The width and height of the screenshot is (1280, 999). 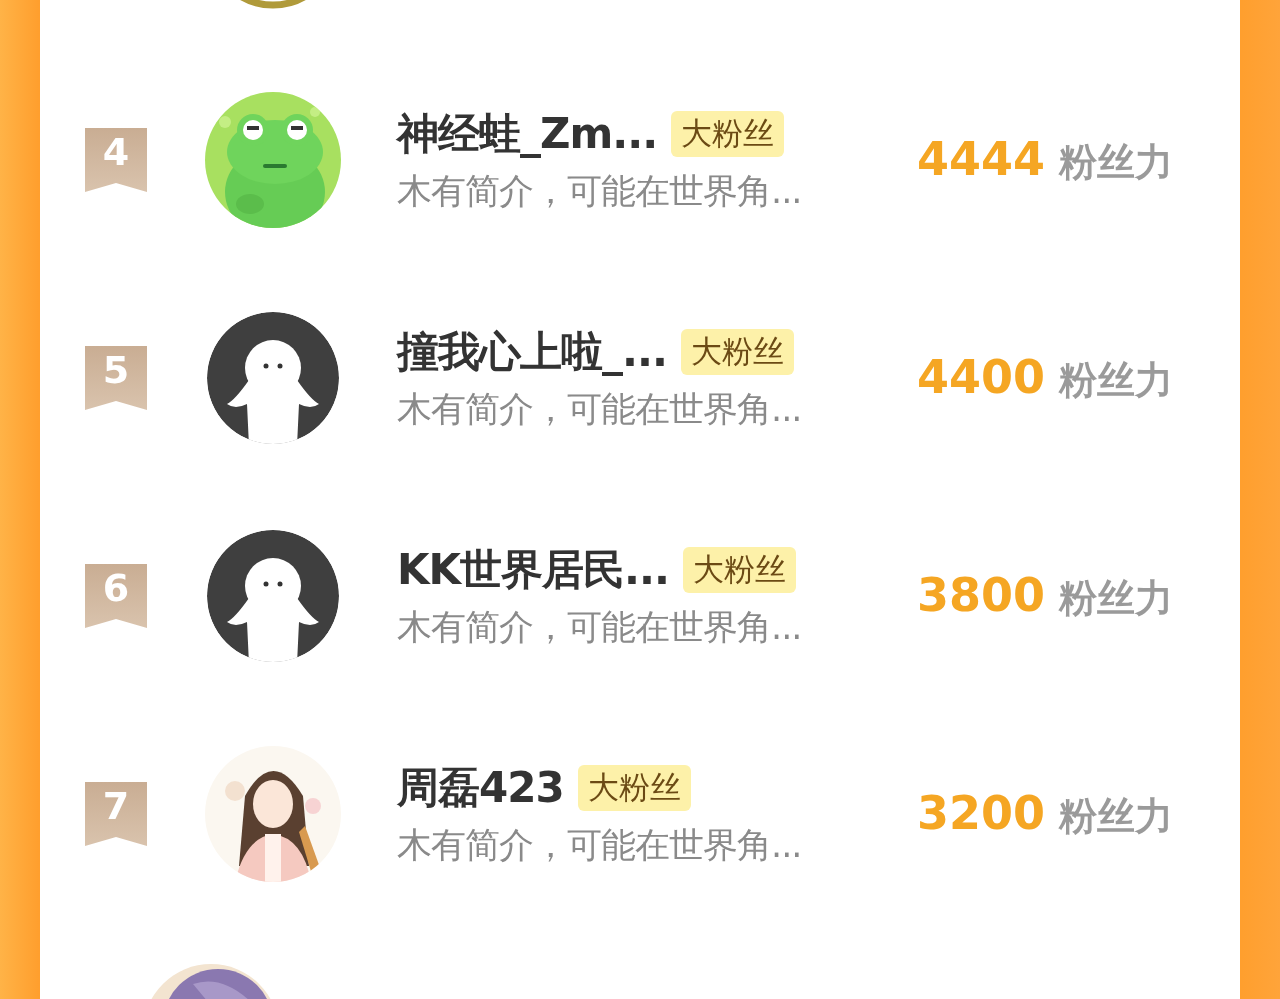 I want to click on rank-ribbon: 5, so click(x=116, y=378).